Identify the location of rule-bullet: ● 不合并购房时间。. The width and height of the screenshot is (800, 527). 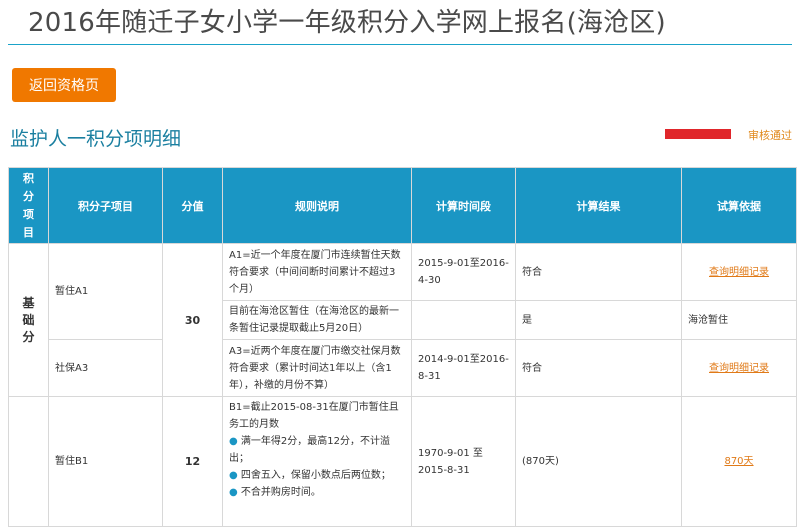
(275, 492).